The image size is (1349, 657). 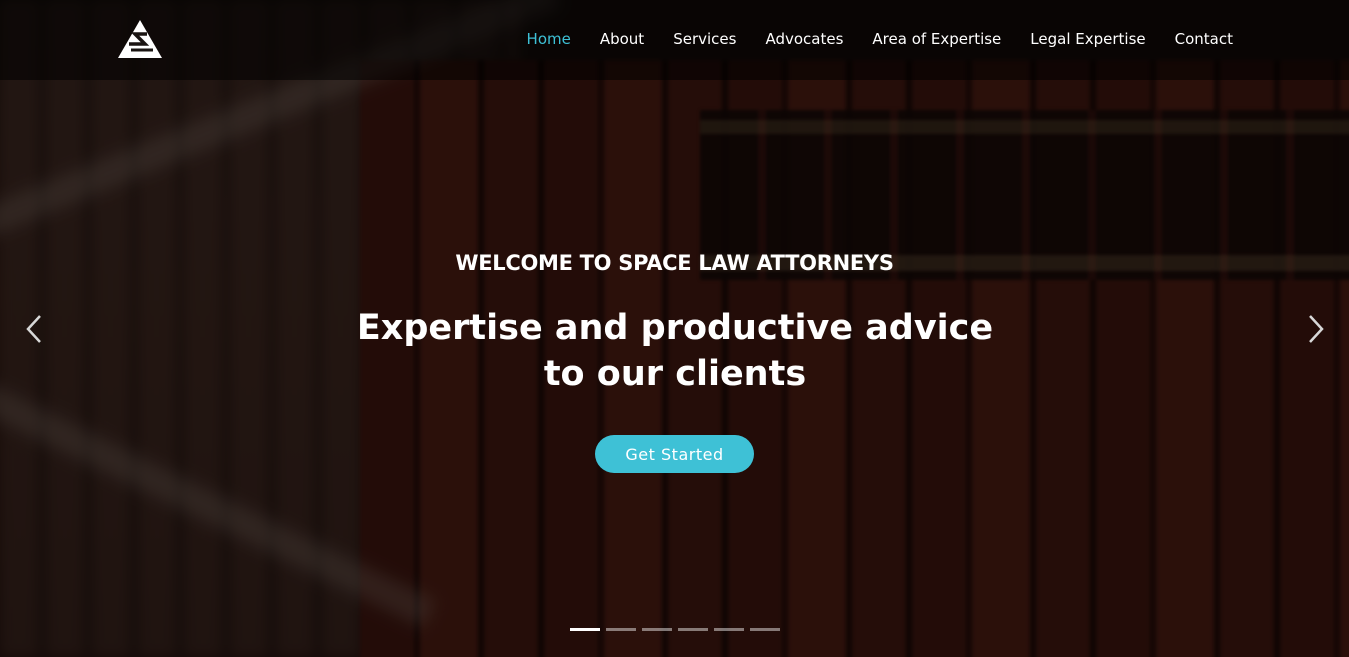 I want to click on triangle-s-logo-icon, so click(x=140, y=39).